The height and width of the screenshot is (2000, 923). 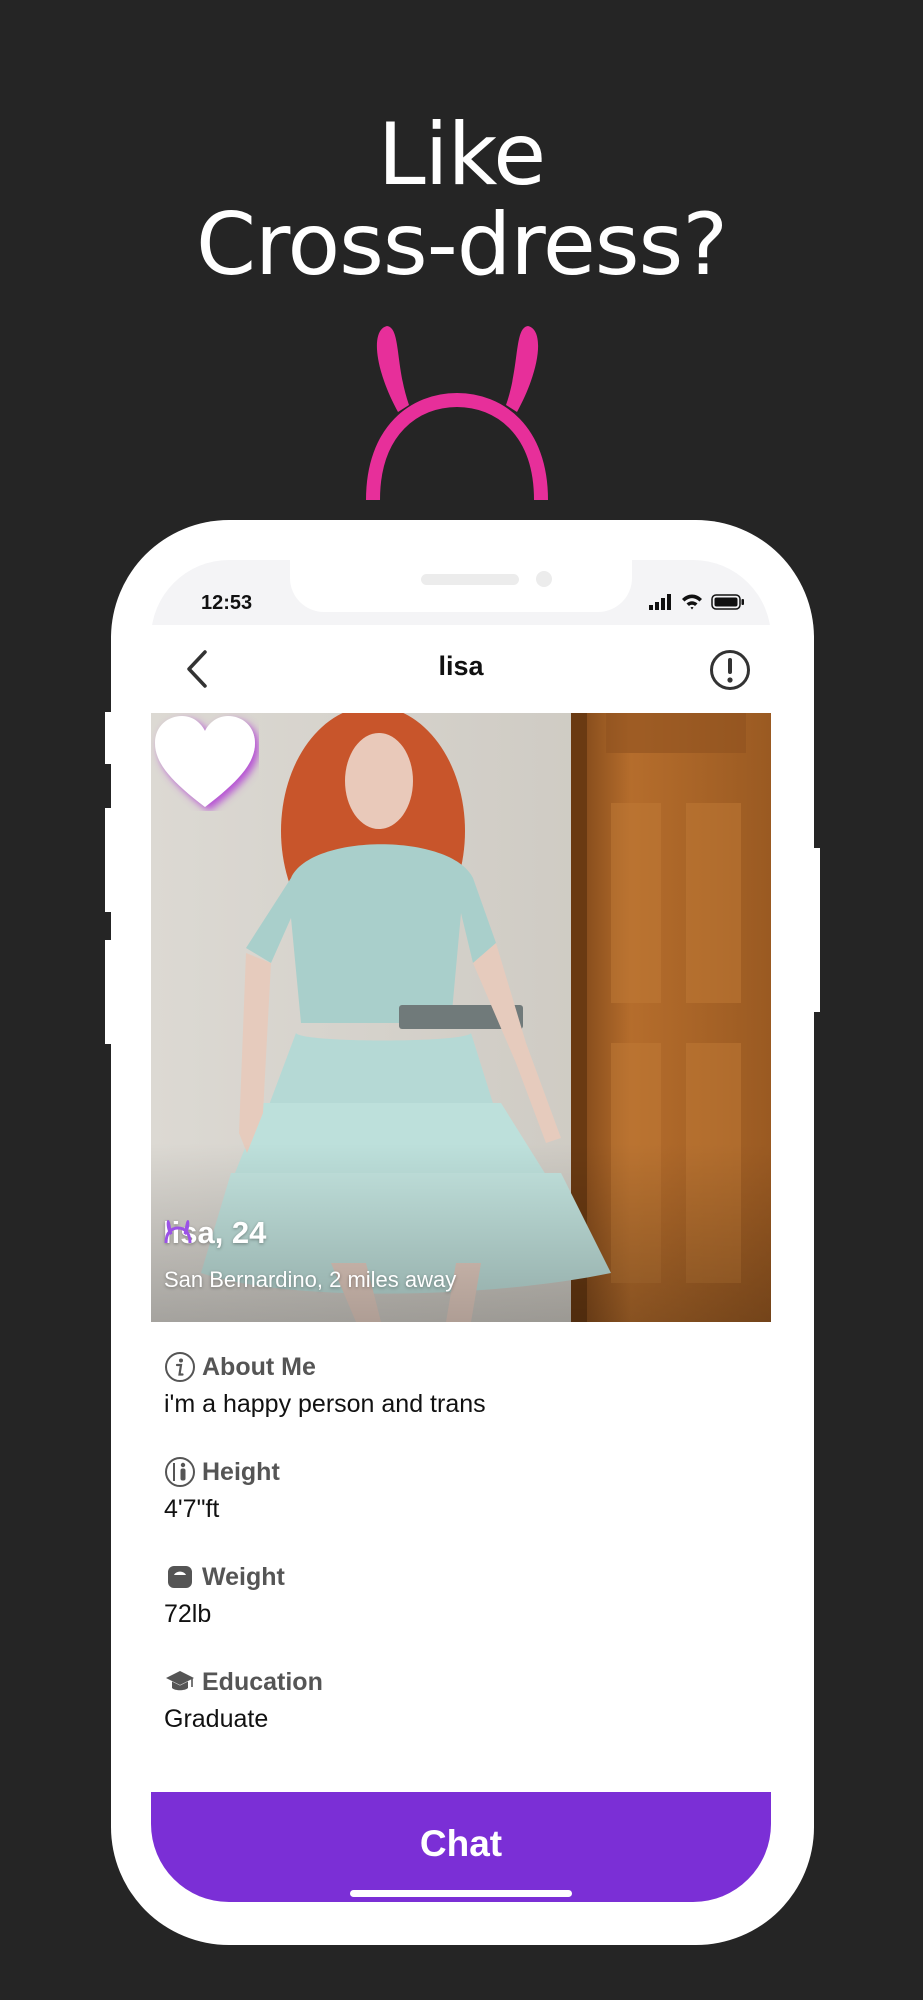 I want to click on height-icon, so click(x=180, y=1472).